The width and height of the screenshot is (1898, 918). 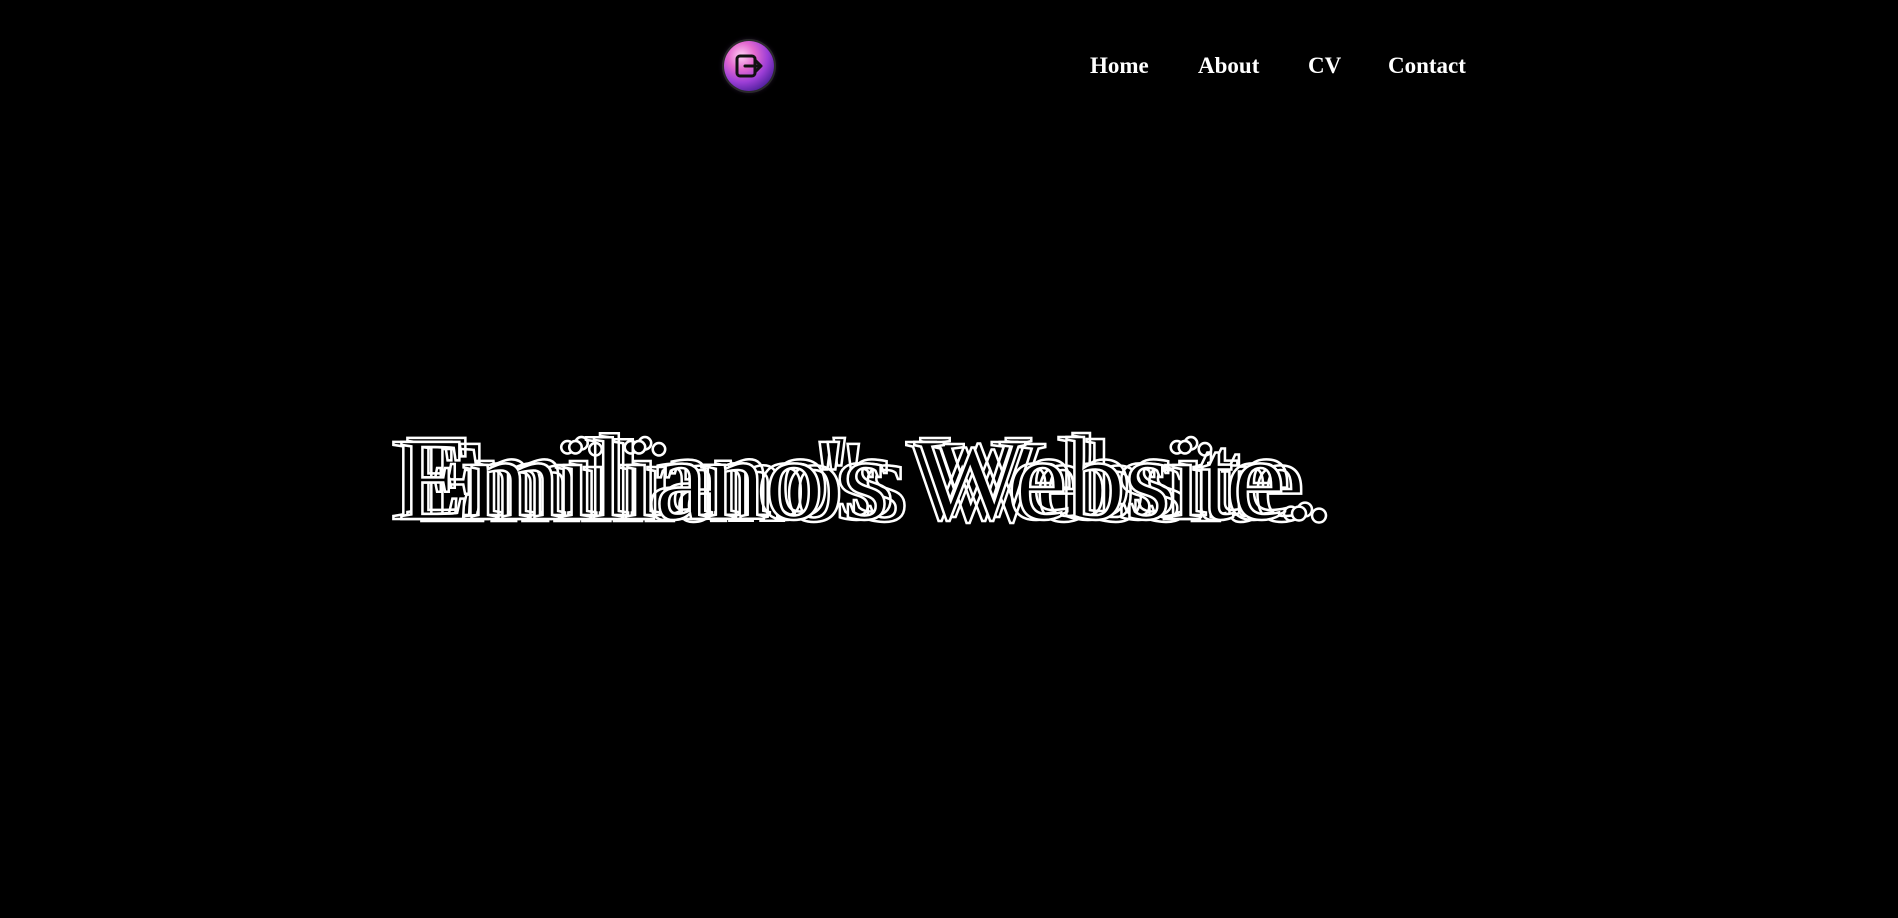 I want to click on nav-contact-link: Contact, so click(x=1427, y=66).